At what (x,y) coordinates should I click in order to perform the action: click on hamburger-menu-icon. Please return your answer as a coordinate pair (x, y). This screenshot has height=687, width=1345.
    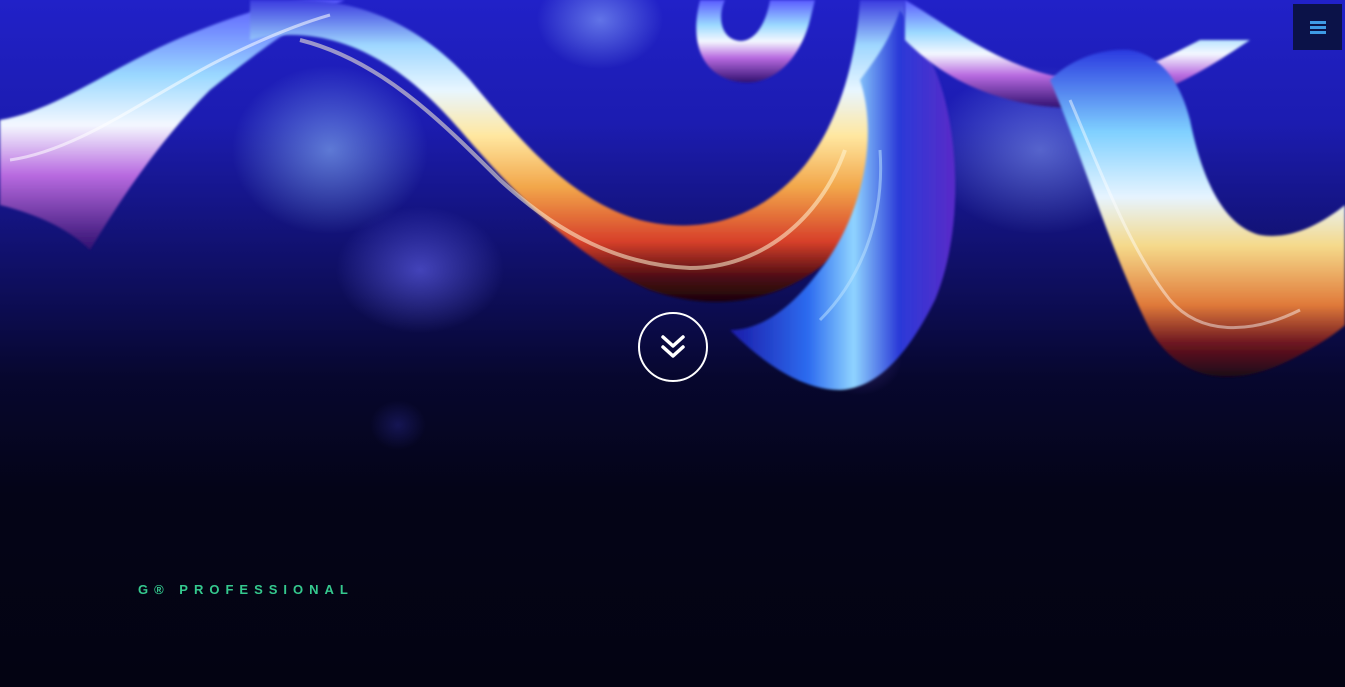
    Looking at the image, I should click on (1317, 27).